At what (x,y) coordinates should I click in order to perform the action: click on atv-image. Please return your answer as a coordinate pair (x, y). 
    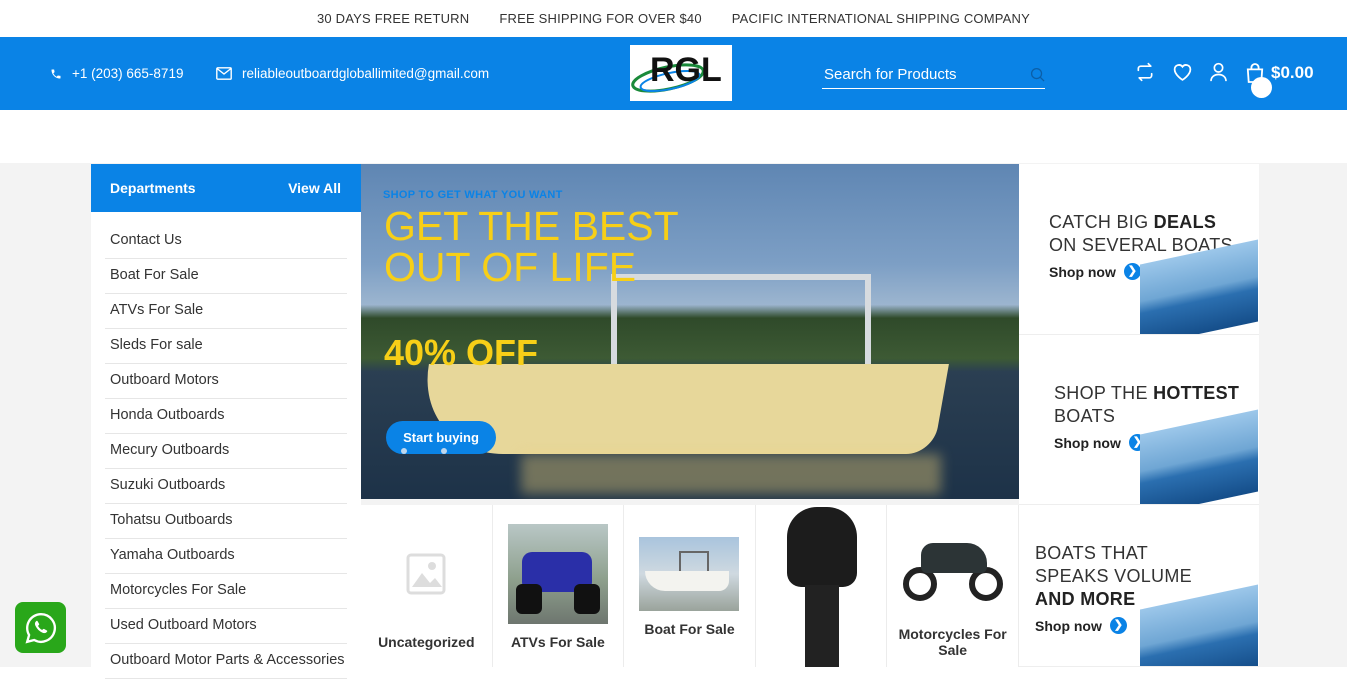
    Looking at the image, I should click on (557, 574).